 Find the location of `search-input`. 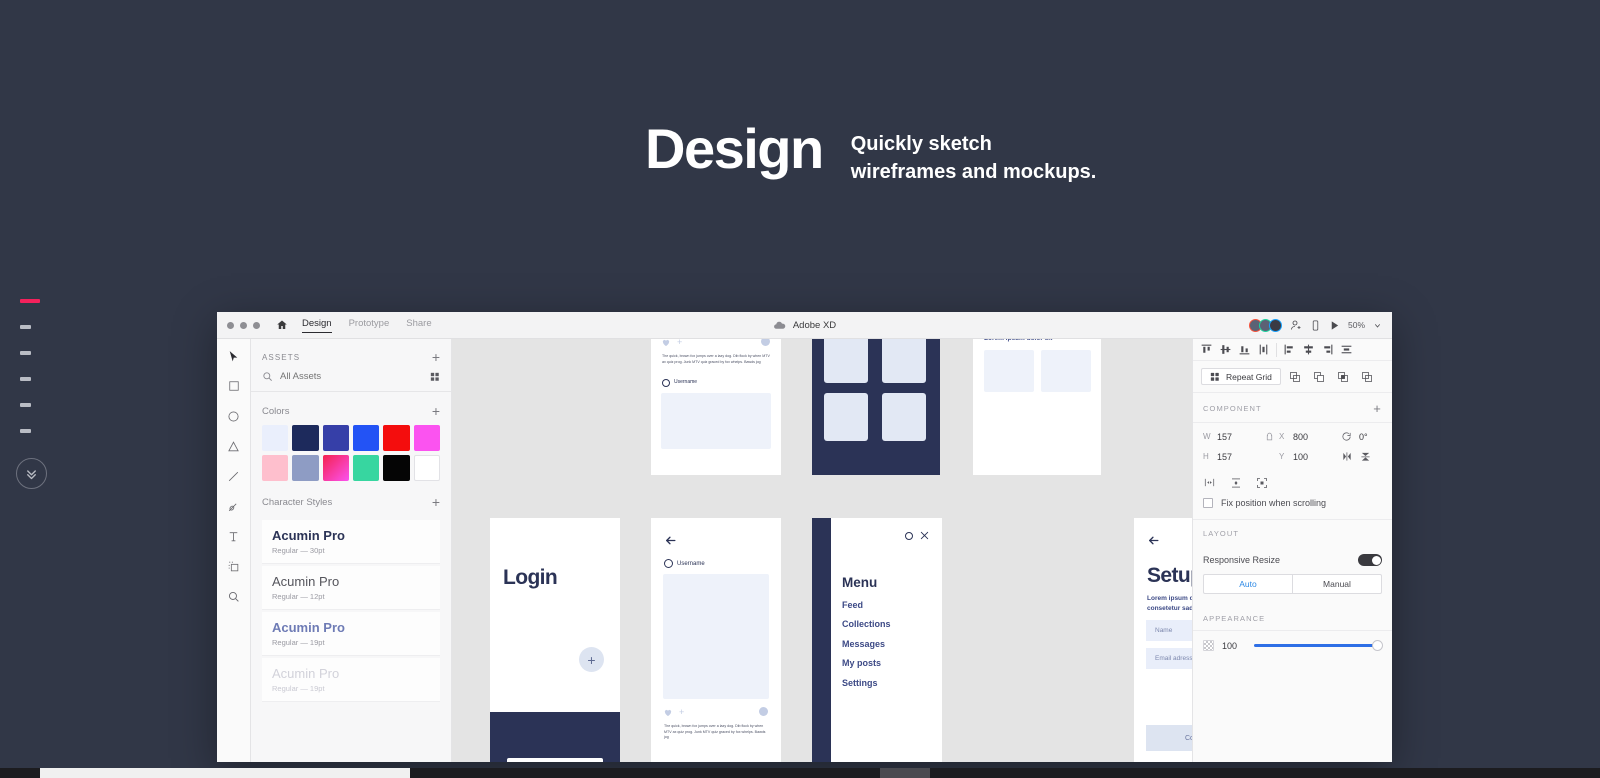

search-input is located at coordinates (351, 376).